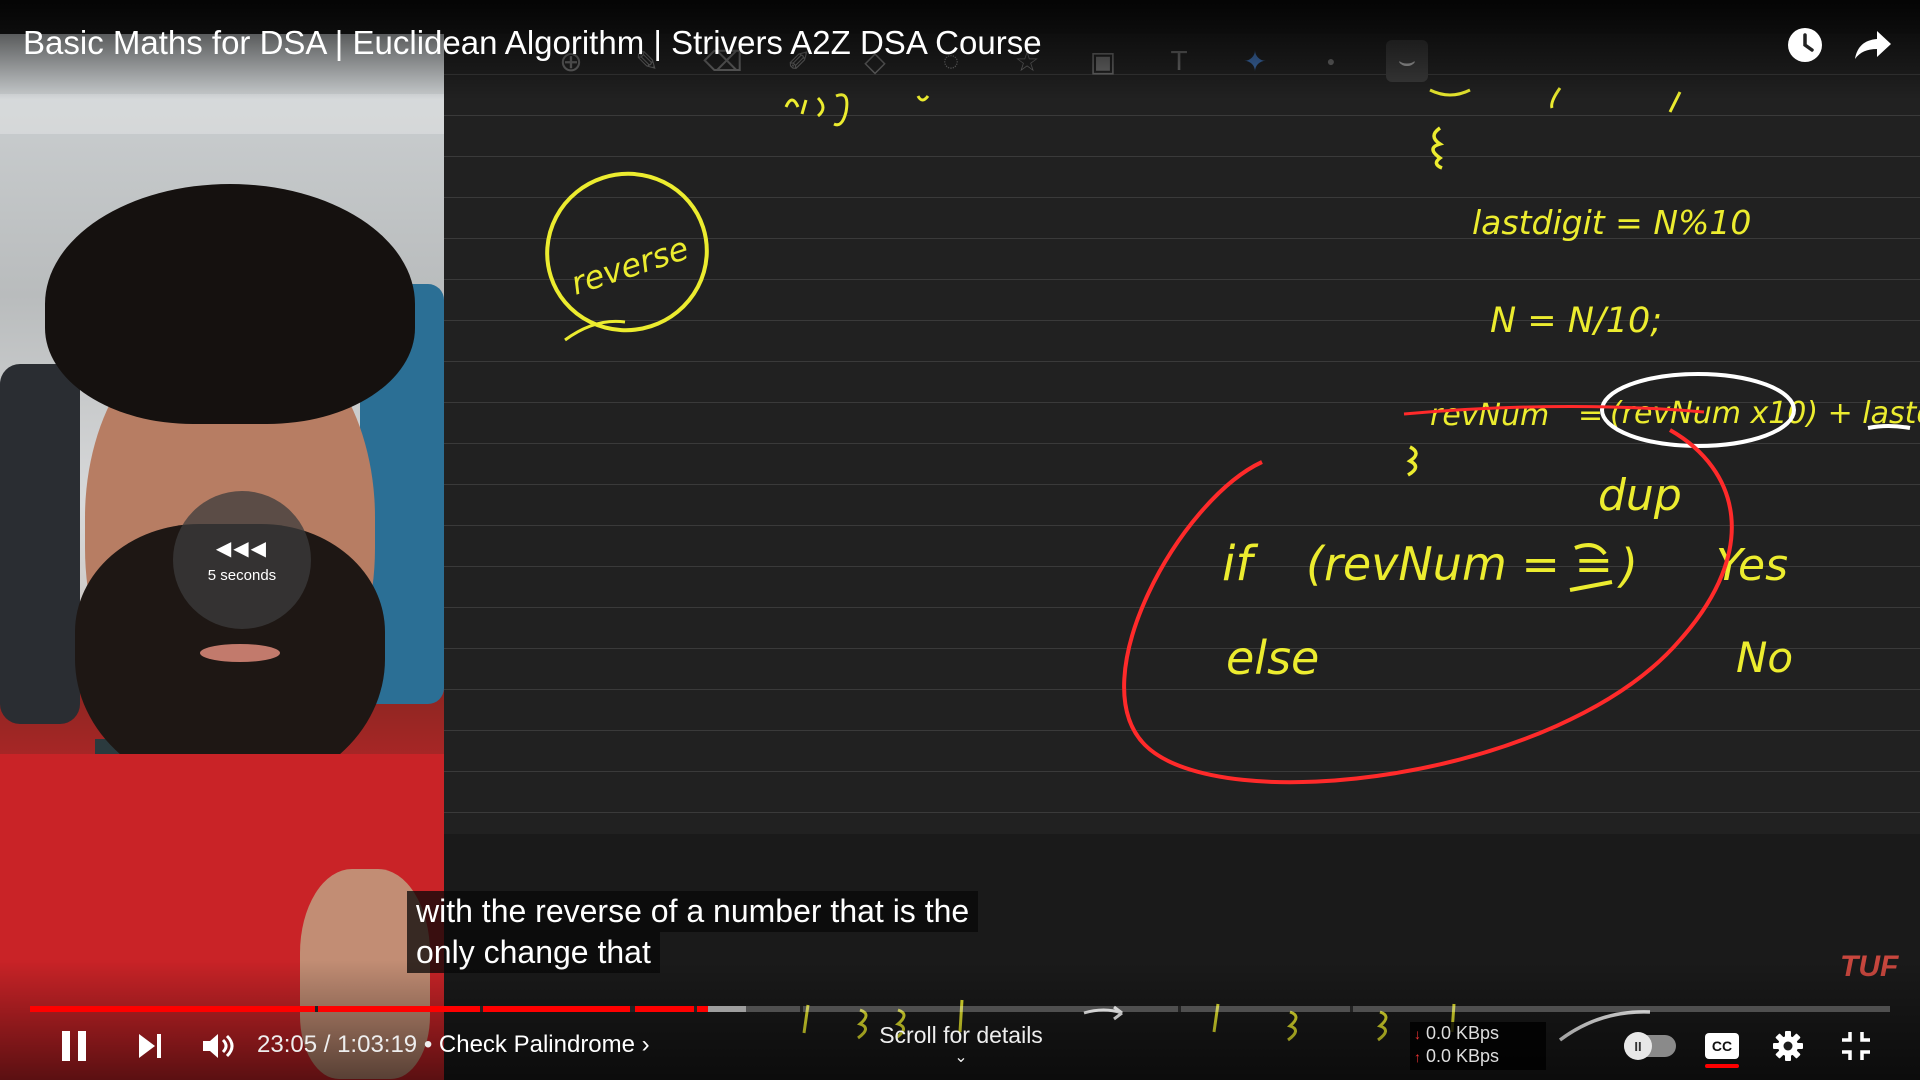 This screenshot has width=1920, height=1080. What do you see at coordinates (693, 911) in the screenshot?
I see `caption-line-1: with the reverse of a number that is the` at bounding box center [693, 911].